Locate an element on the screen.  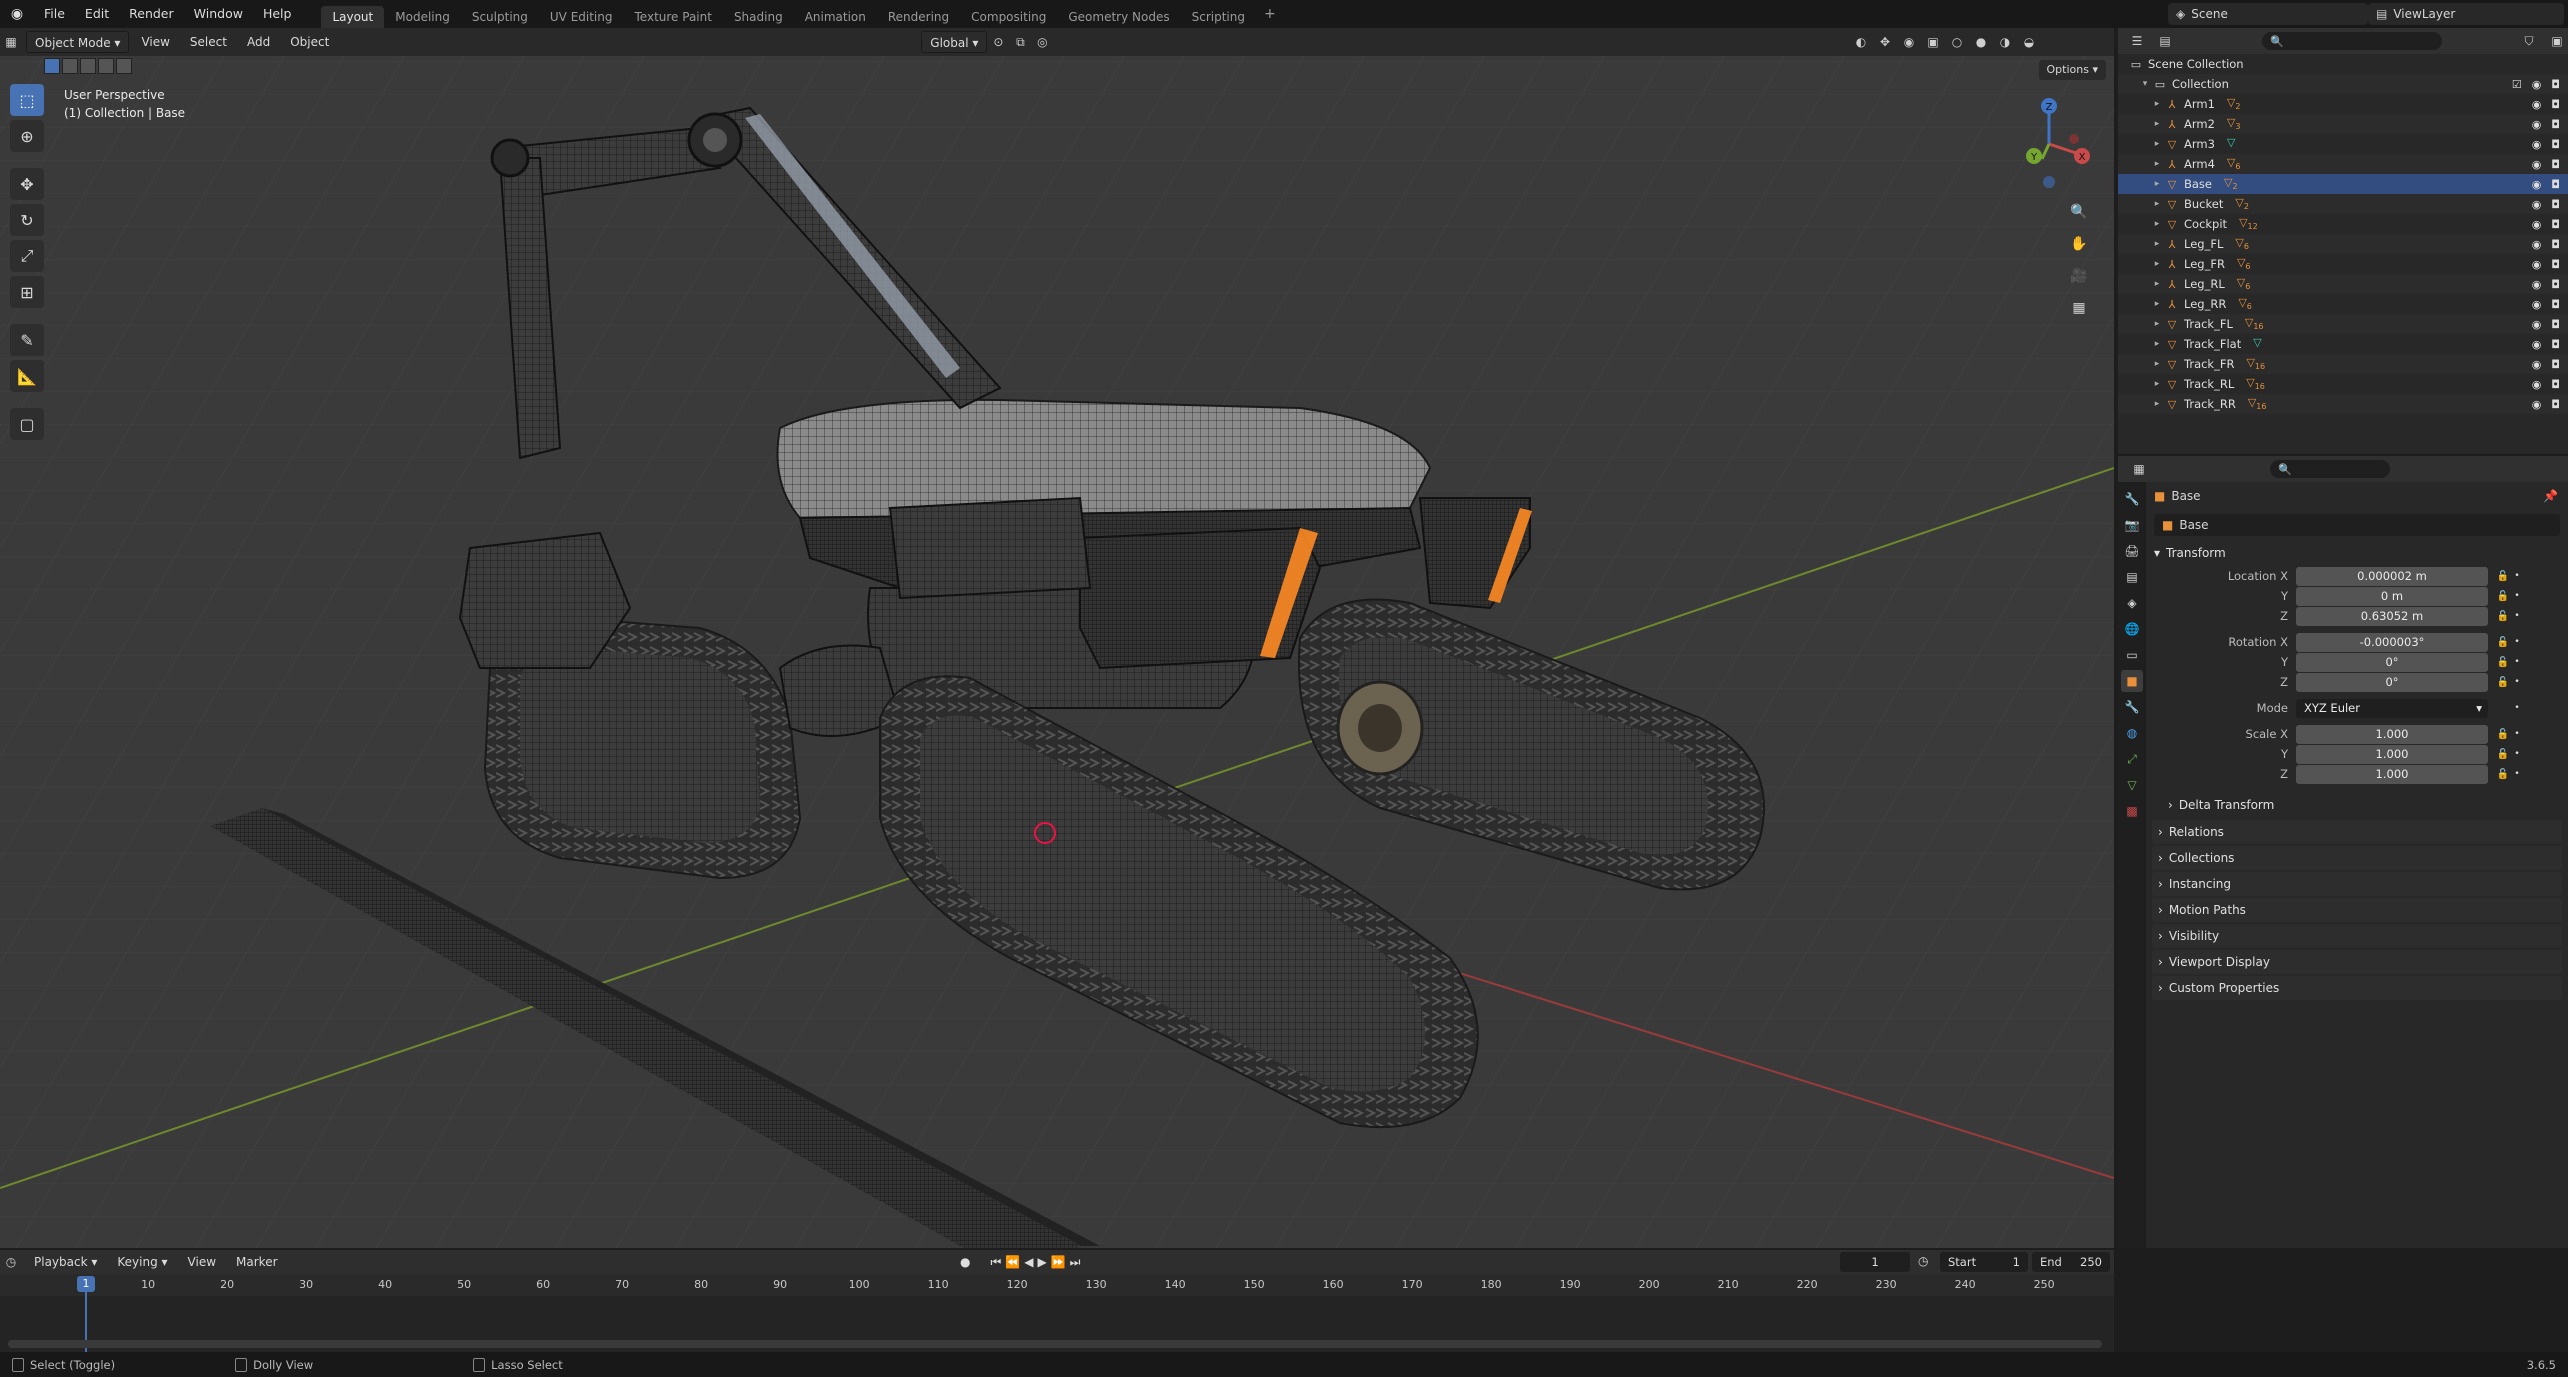
collection-row: ▾ ▭ Collection ☑ ◉ ◘ is located at coordinates (2343, 84).